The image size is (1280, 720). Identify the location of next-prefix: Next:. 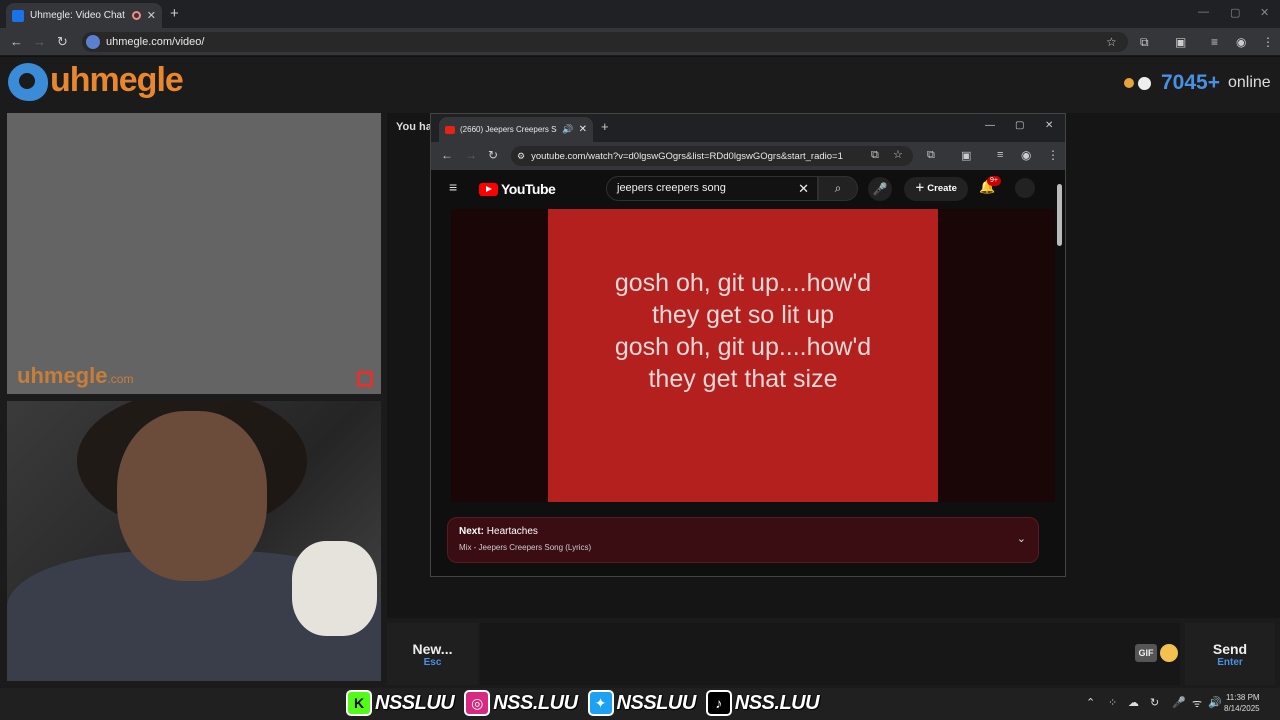
(472, 531).